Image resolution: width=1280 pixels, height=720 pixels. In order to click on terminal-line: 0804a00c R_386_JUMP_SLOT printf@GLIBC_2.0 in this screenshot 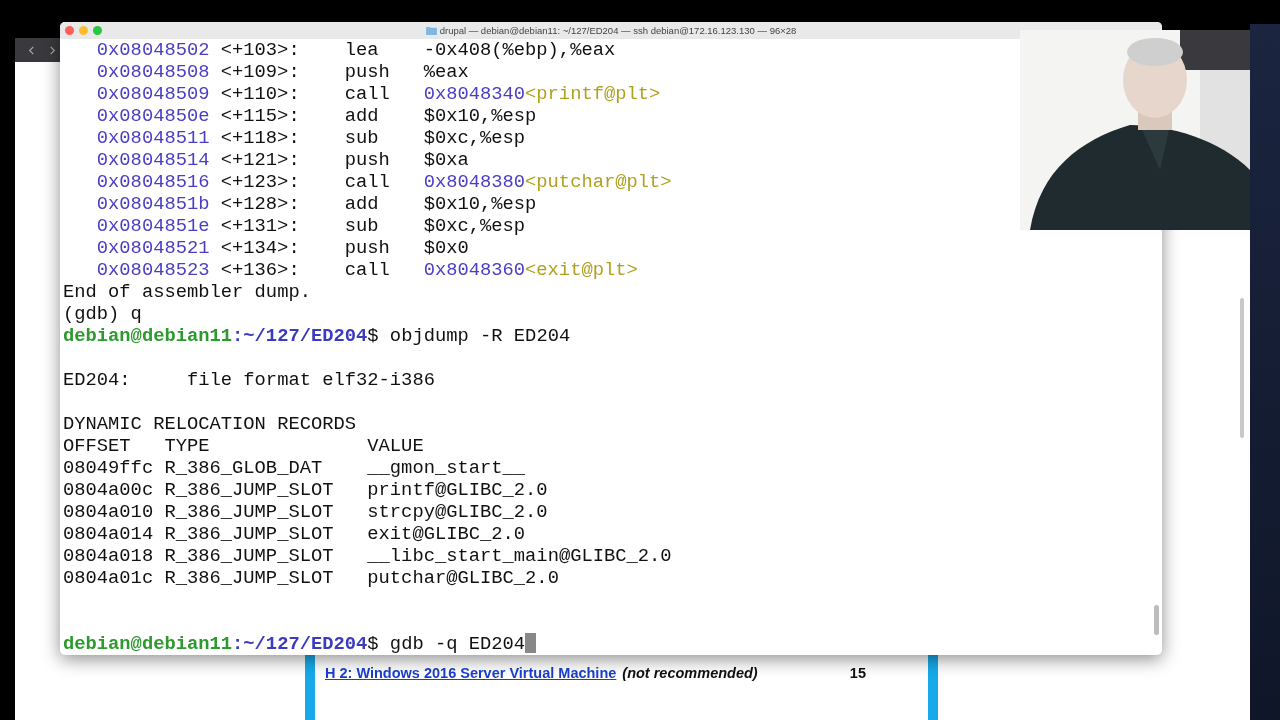, I will do `click(306, 490)`.